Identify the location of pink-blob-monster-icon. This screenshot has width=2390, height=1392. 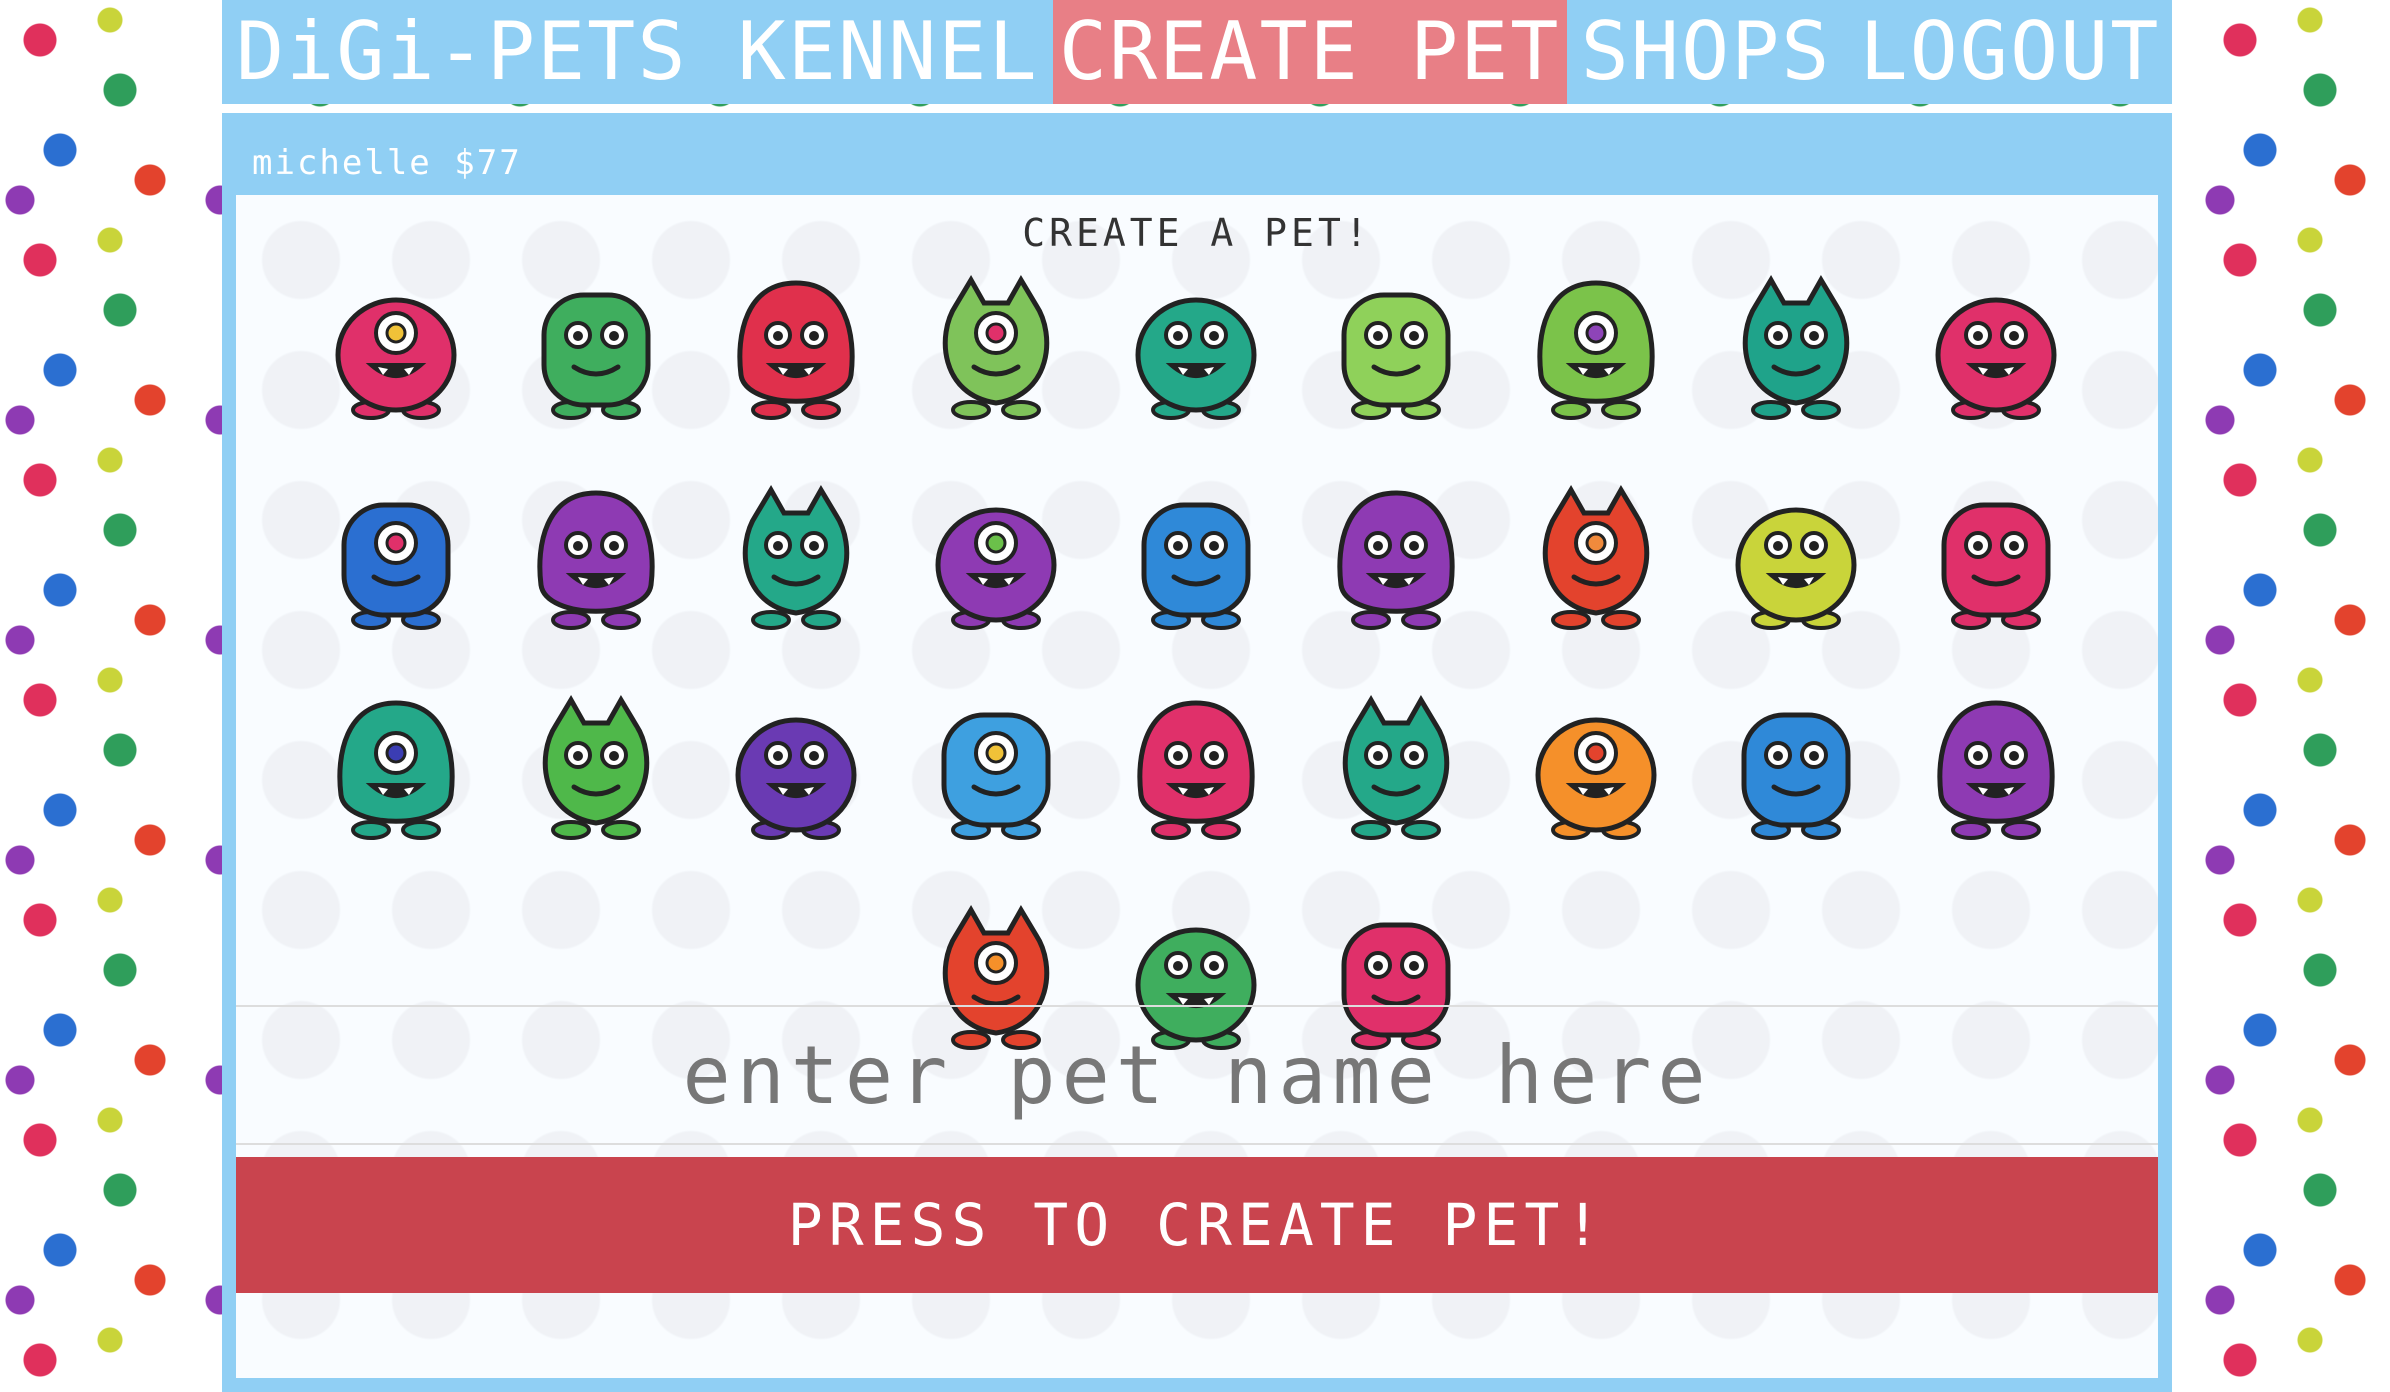
(1196, 765).